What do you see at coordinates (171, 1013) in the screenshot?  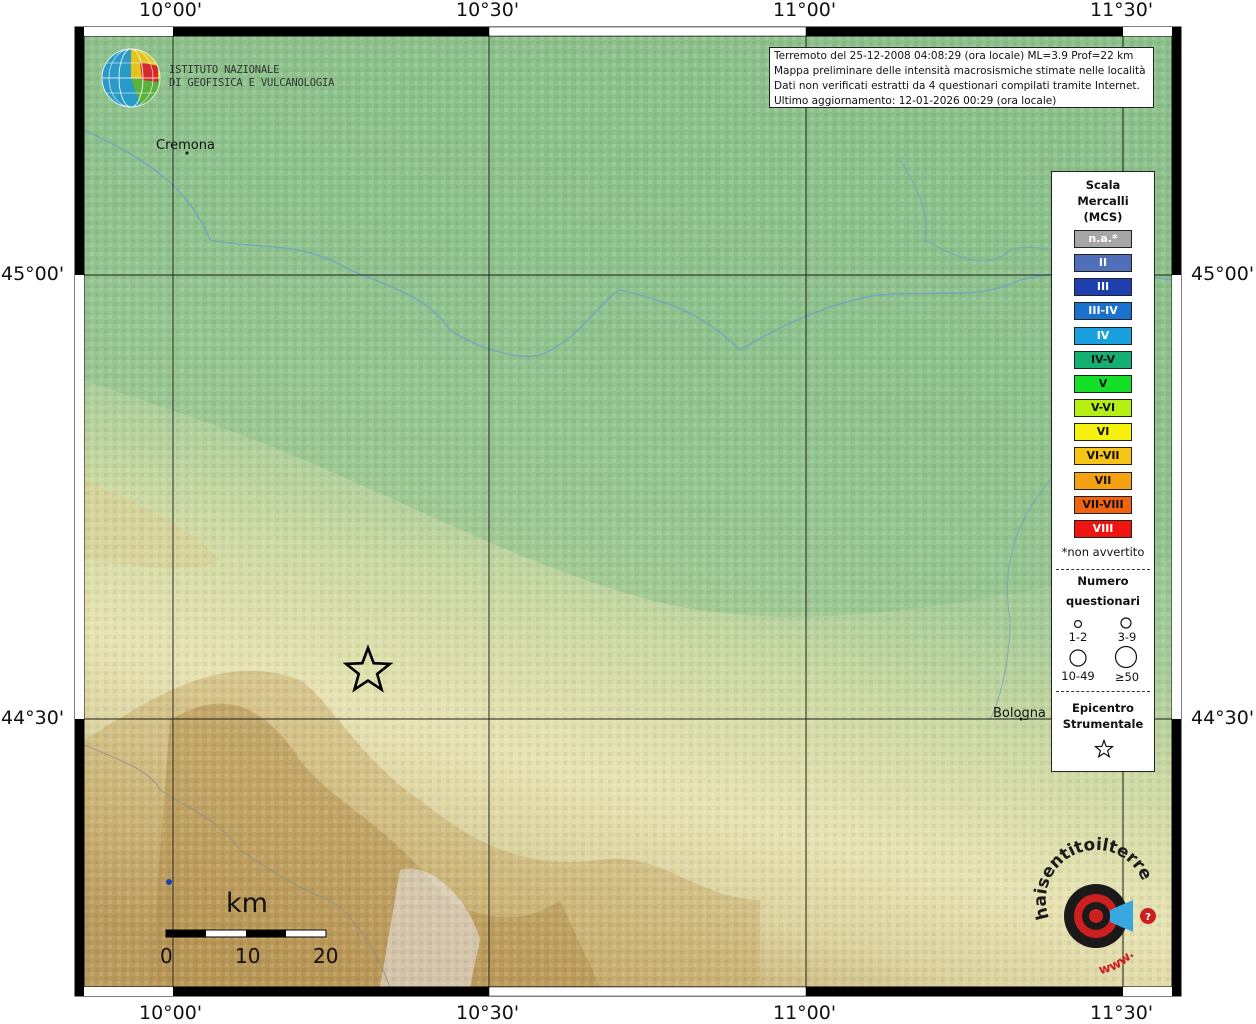 I see `lon-tick-bottom-1: 10°00'` at bounding box center [171, 1013].